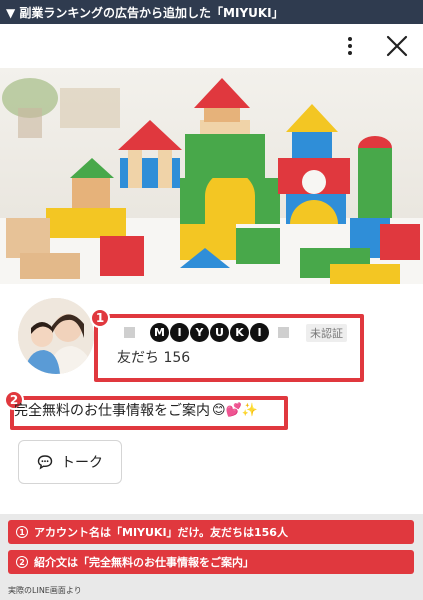 The width and height of the screenshot is (423, 600). I want to click on note-text: アカウント名は「MIYUKI」だけ。友だちは156人, so click(161, 532).